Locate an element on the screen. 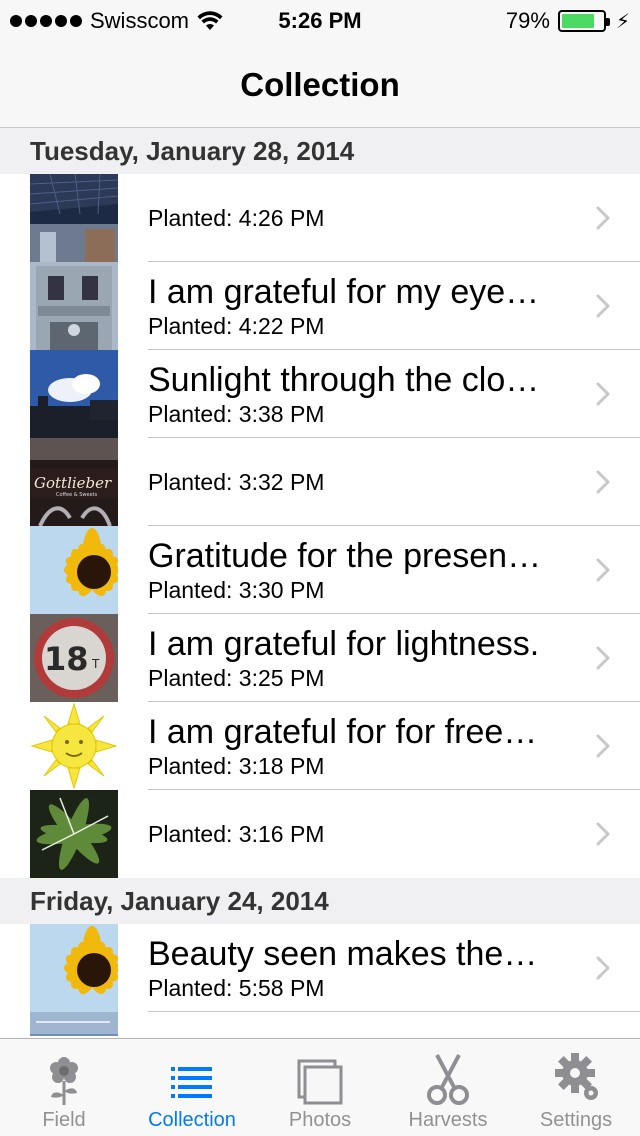 Image resolution: width=640 pixels, height=1136 pixels. tab-harvests: Harvests is located at coordinates (448, 1087).